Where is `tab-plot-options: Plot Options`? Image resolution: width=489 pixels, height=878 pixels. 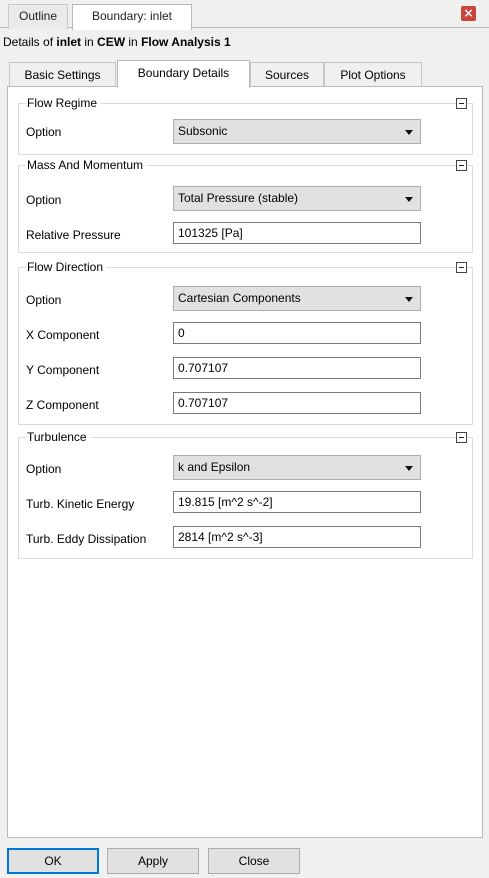 tab-plot-options: Plot Options is located at coordinates (373, 74).